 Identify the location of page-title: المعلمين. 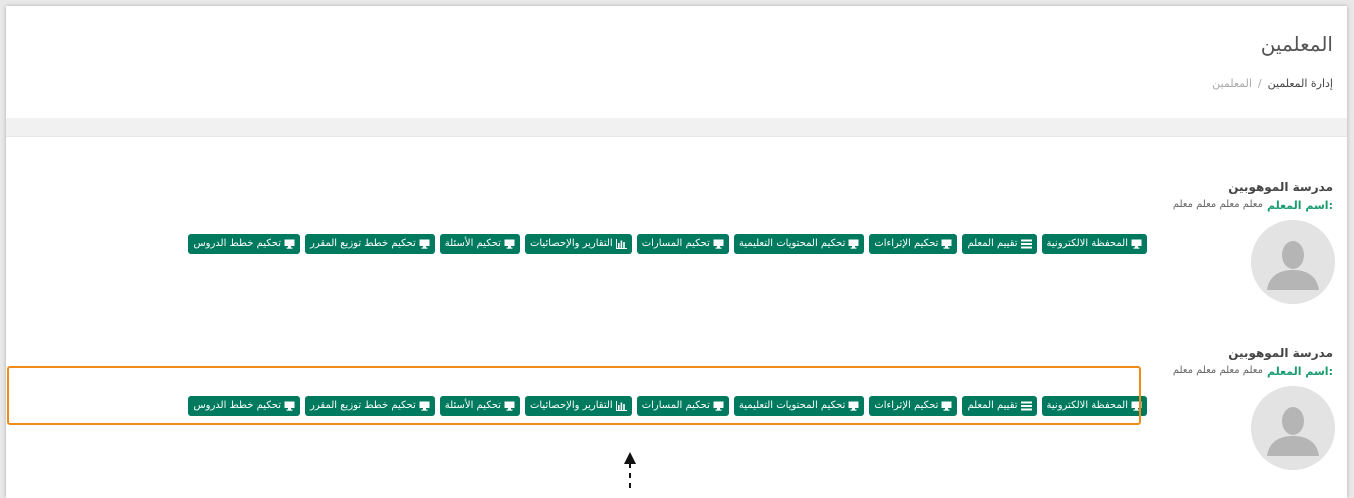
(1296, 44).